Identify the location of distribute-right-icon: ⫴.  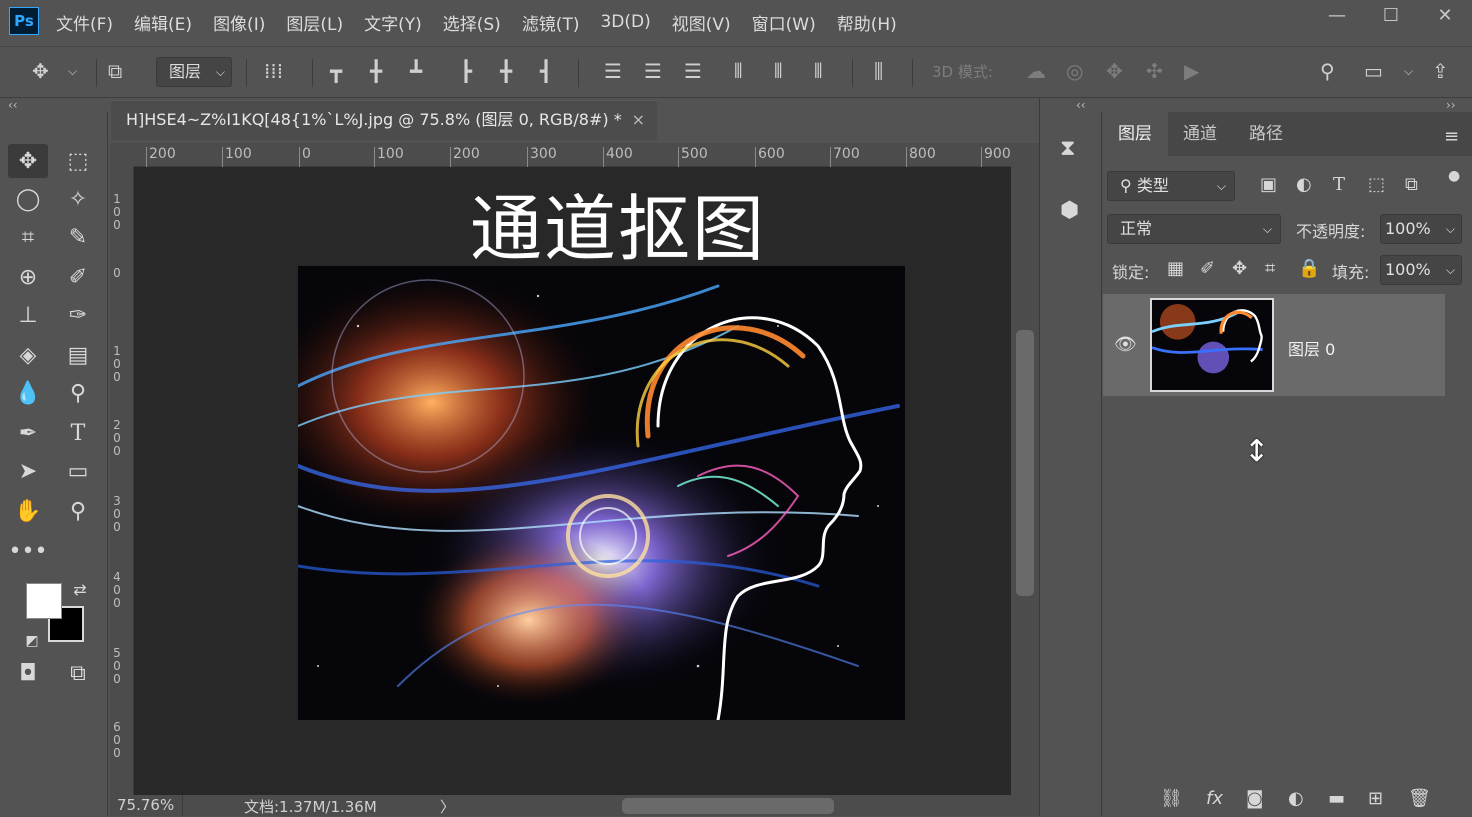
(818, 71).